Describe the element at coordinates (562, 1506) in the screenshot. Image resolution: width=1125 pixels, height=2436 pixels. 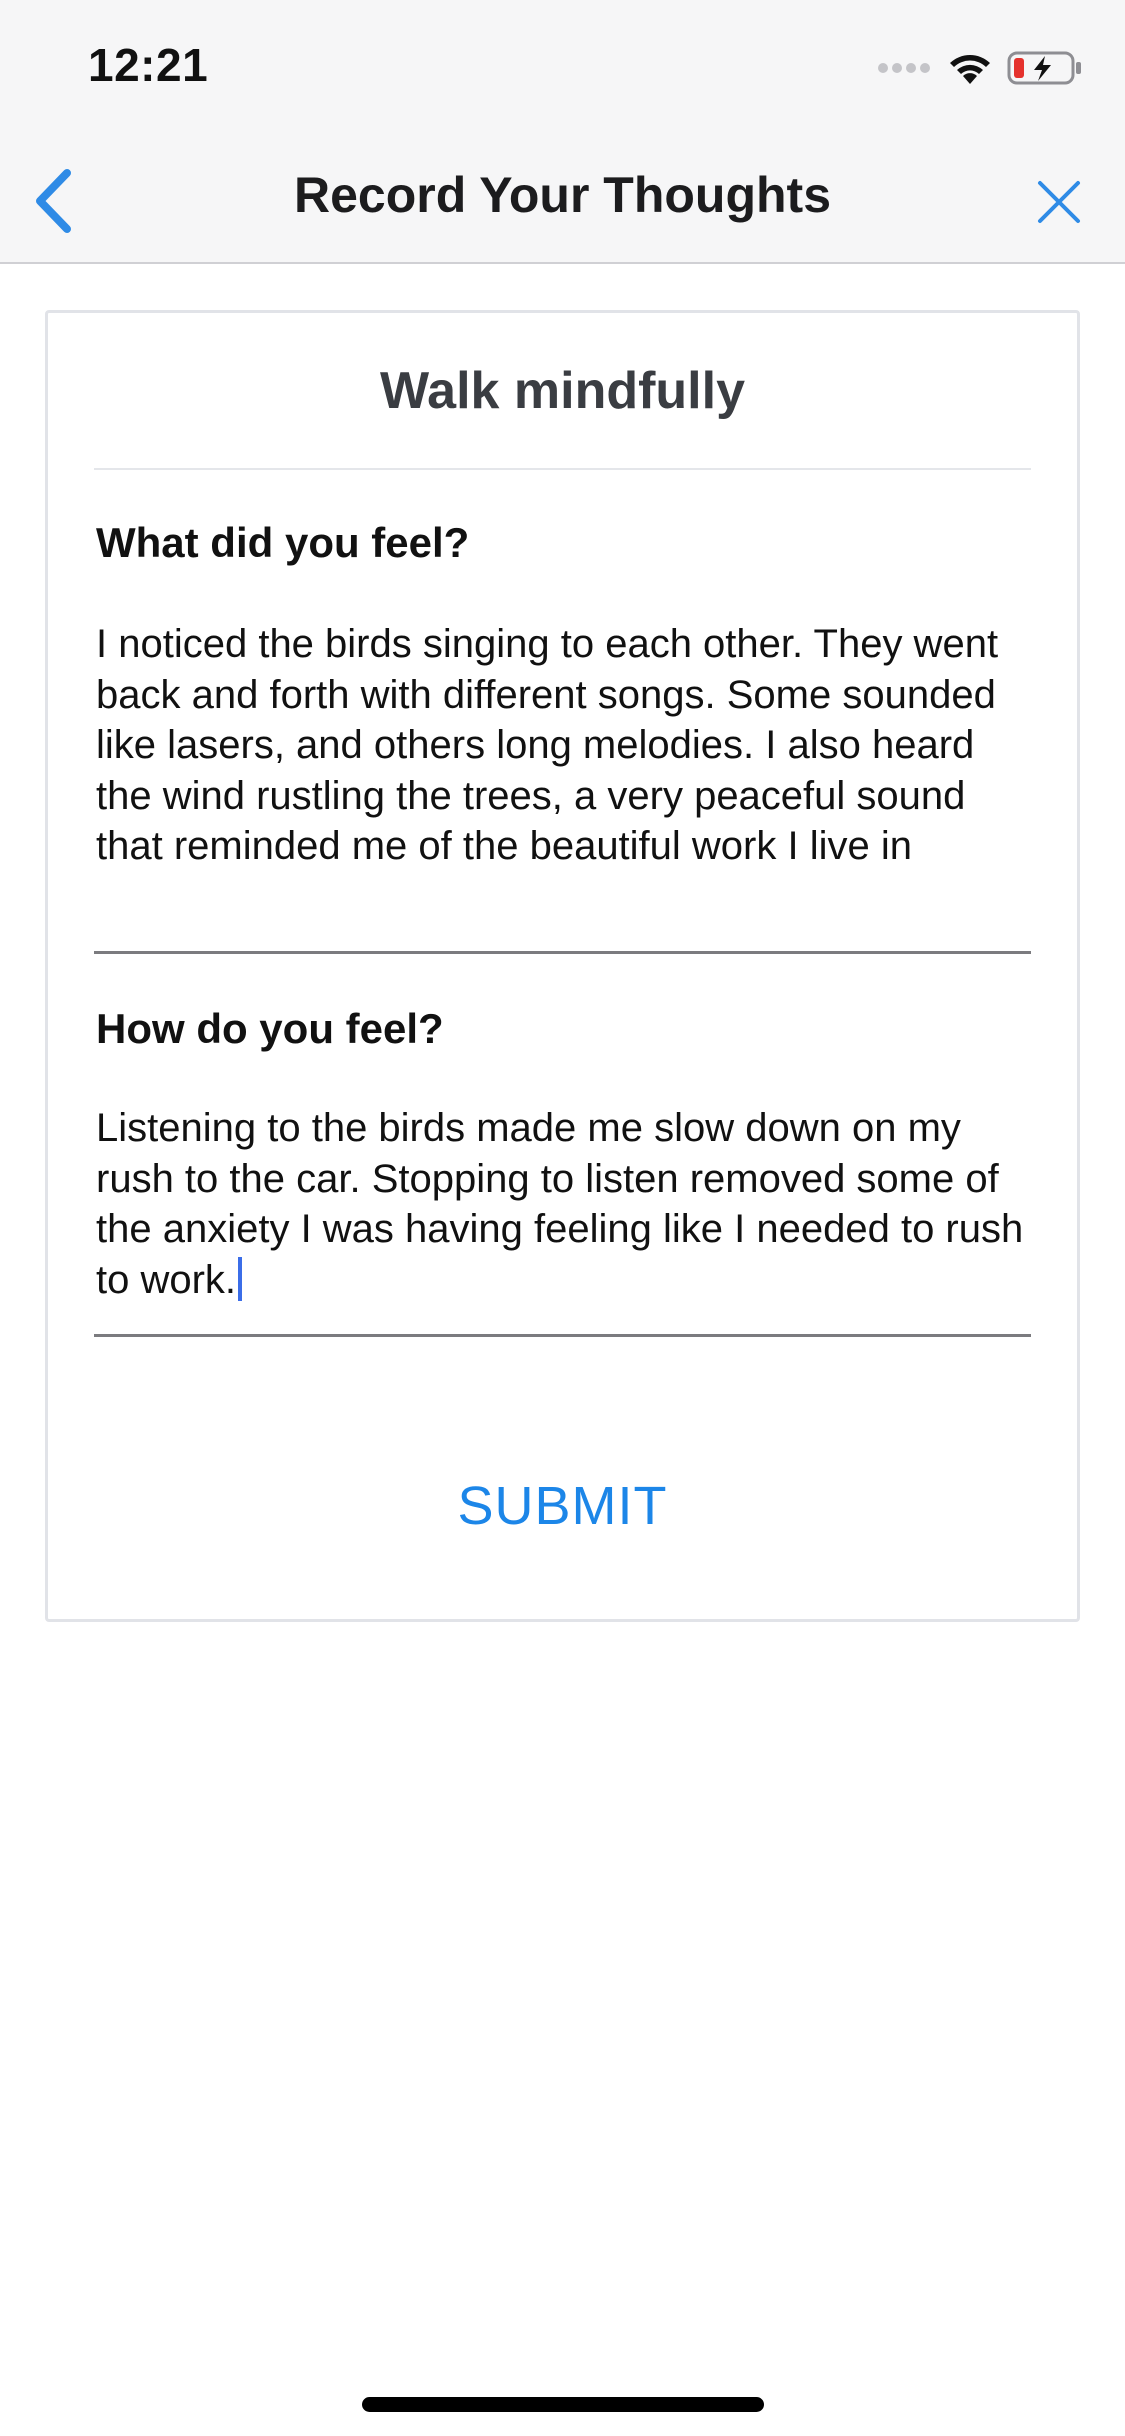
I see `submit-button: SUBMIT` at that location.